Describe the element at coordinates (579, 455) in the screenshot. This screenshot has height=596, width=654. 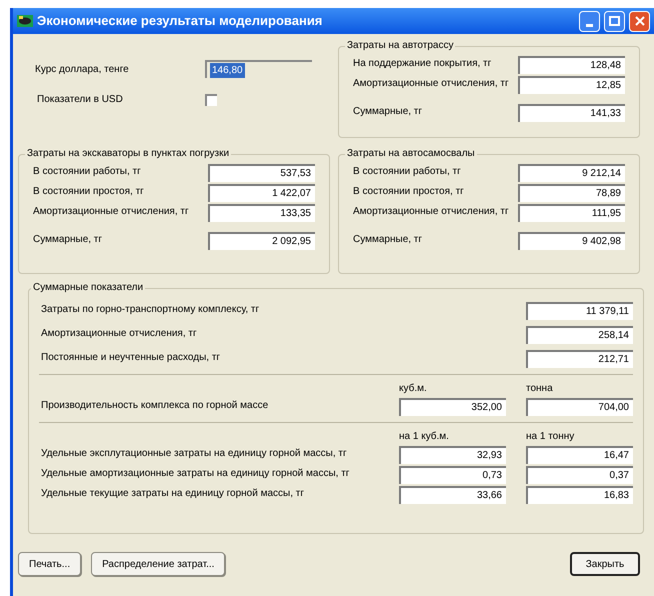
I see `value-field: 16,47` at that location.